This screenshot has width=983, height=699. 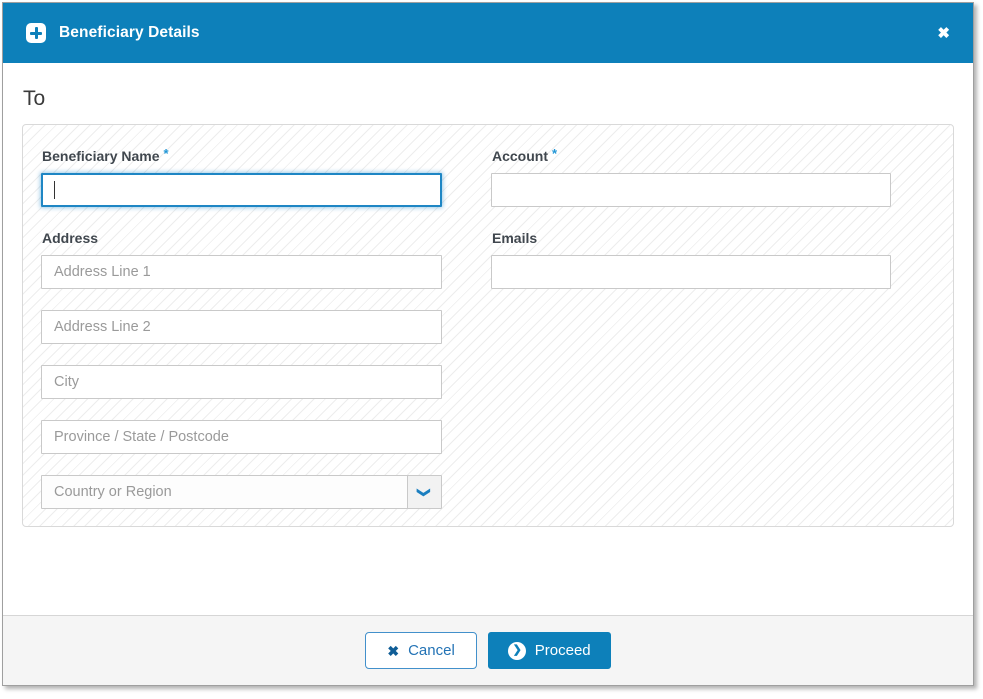 I want to click on chevron-down-icon: ❯, so click(x=424, y=492).